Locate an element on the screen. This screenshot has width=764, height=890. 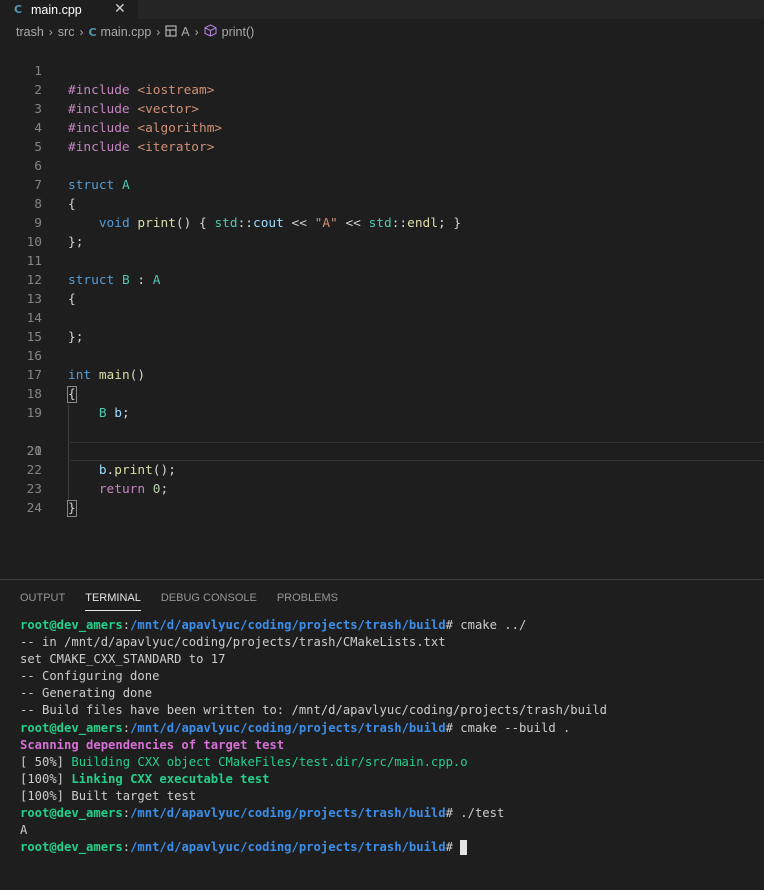
tab-label: main.cpp is located at coordinates (56, 9).